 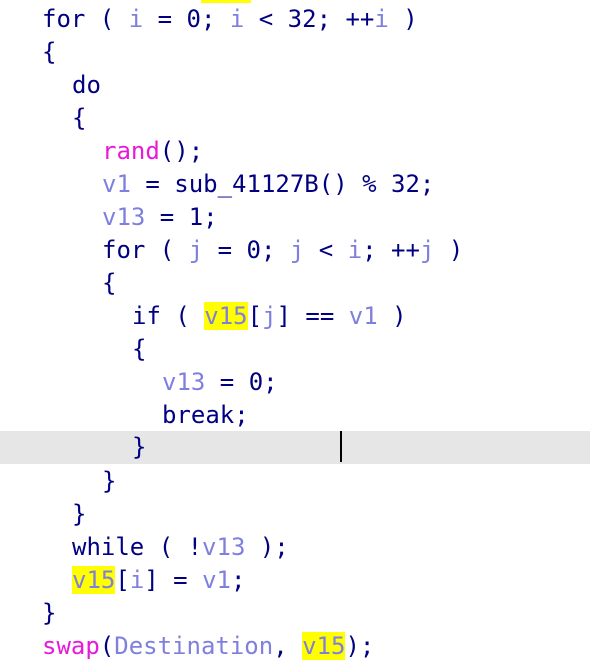 What do you see at coordinates (181, 217) in the screenshot?
I see `code-token: = 1;` at bounding box center [181, 217].